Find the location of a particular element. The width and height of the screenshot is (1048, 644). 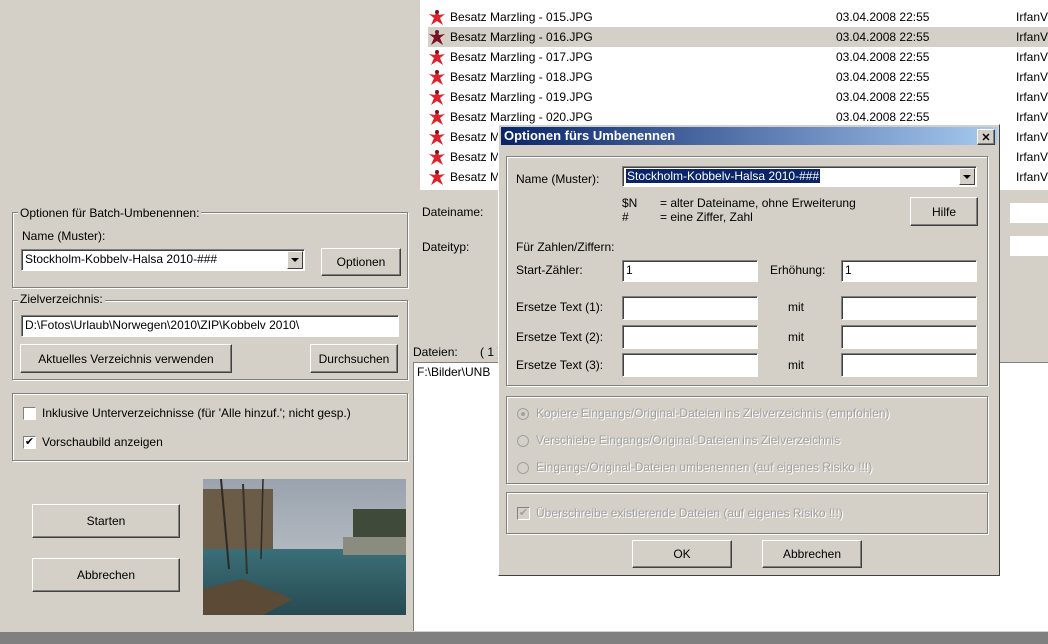

replace-1-with-input is located at coordinates (909, 308).